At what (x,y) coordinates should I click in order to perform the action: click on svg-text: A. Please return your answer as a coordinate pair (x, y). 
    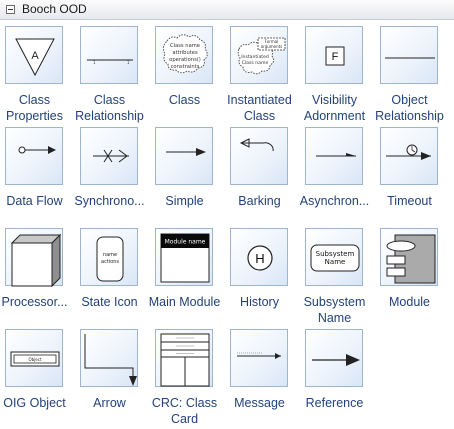
    Looking at the image, I should click on (35, 56).